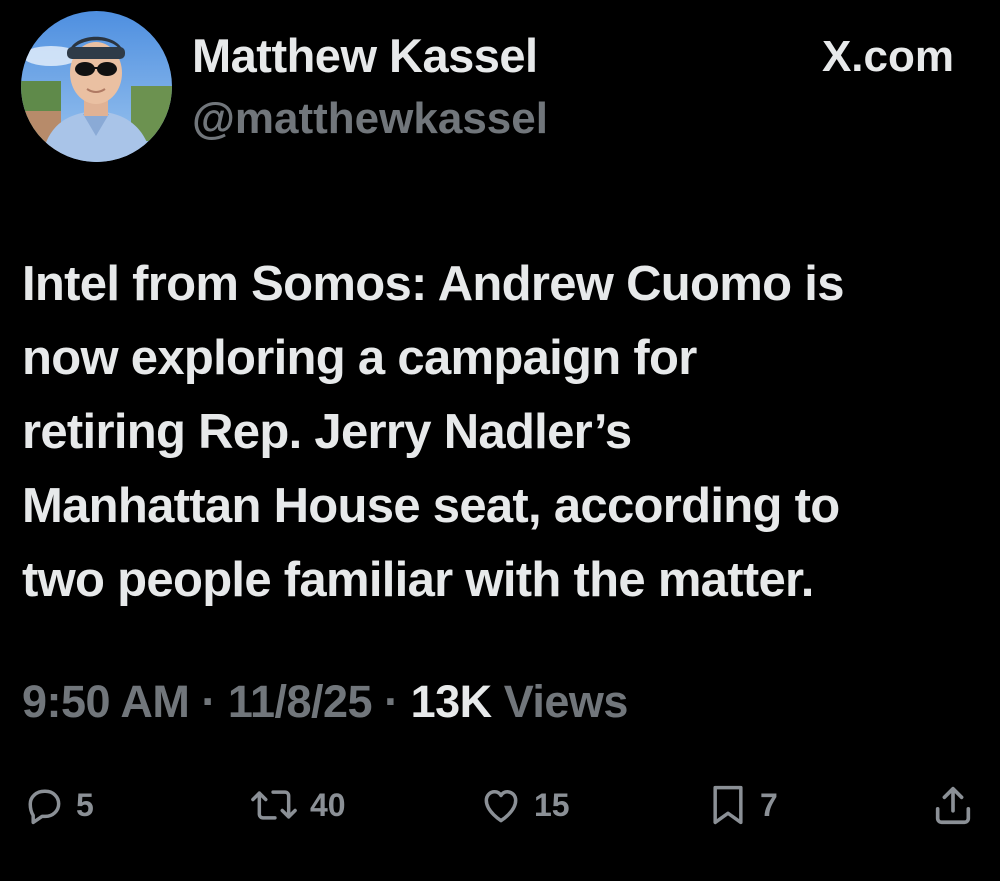  What do you see at coordinates (431, 506) in the screenshot?
I see `tweet-line: Manhattan House seat, according to` at bounding box center [431, 506].